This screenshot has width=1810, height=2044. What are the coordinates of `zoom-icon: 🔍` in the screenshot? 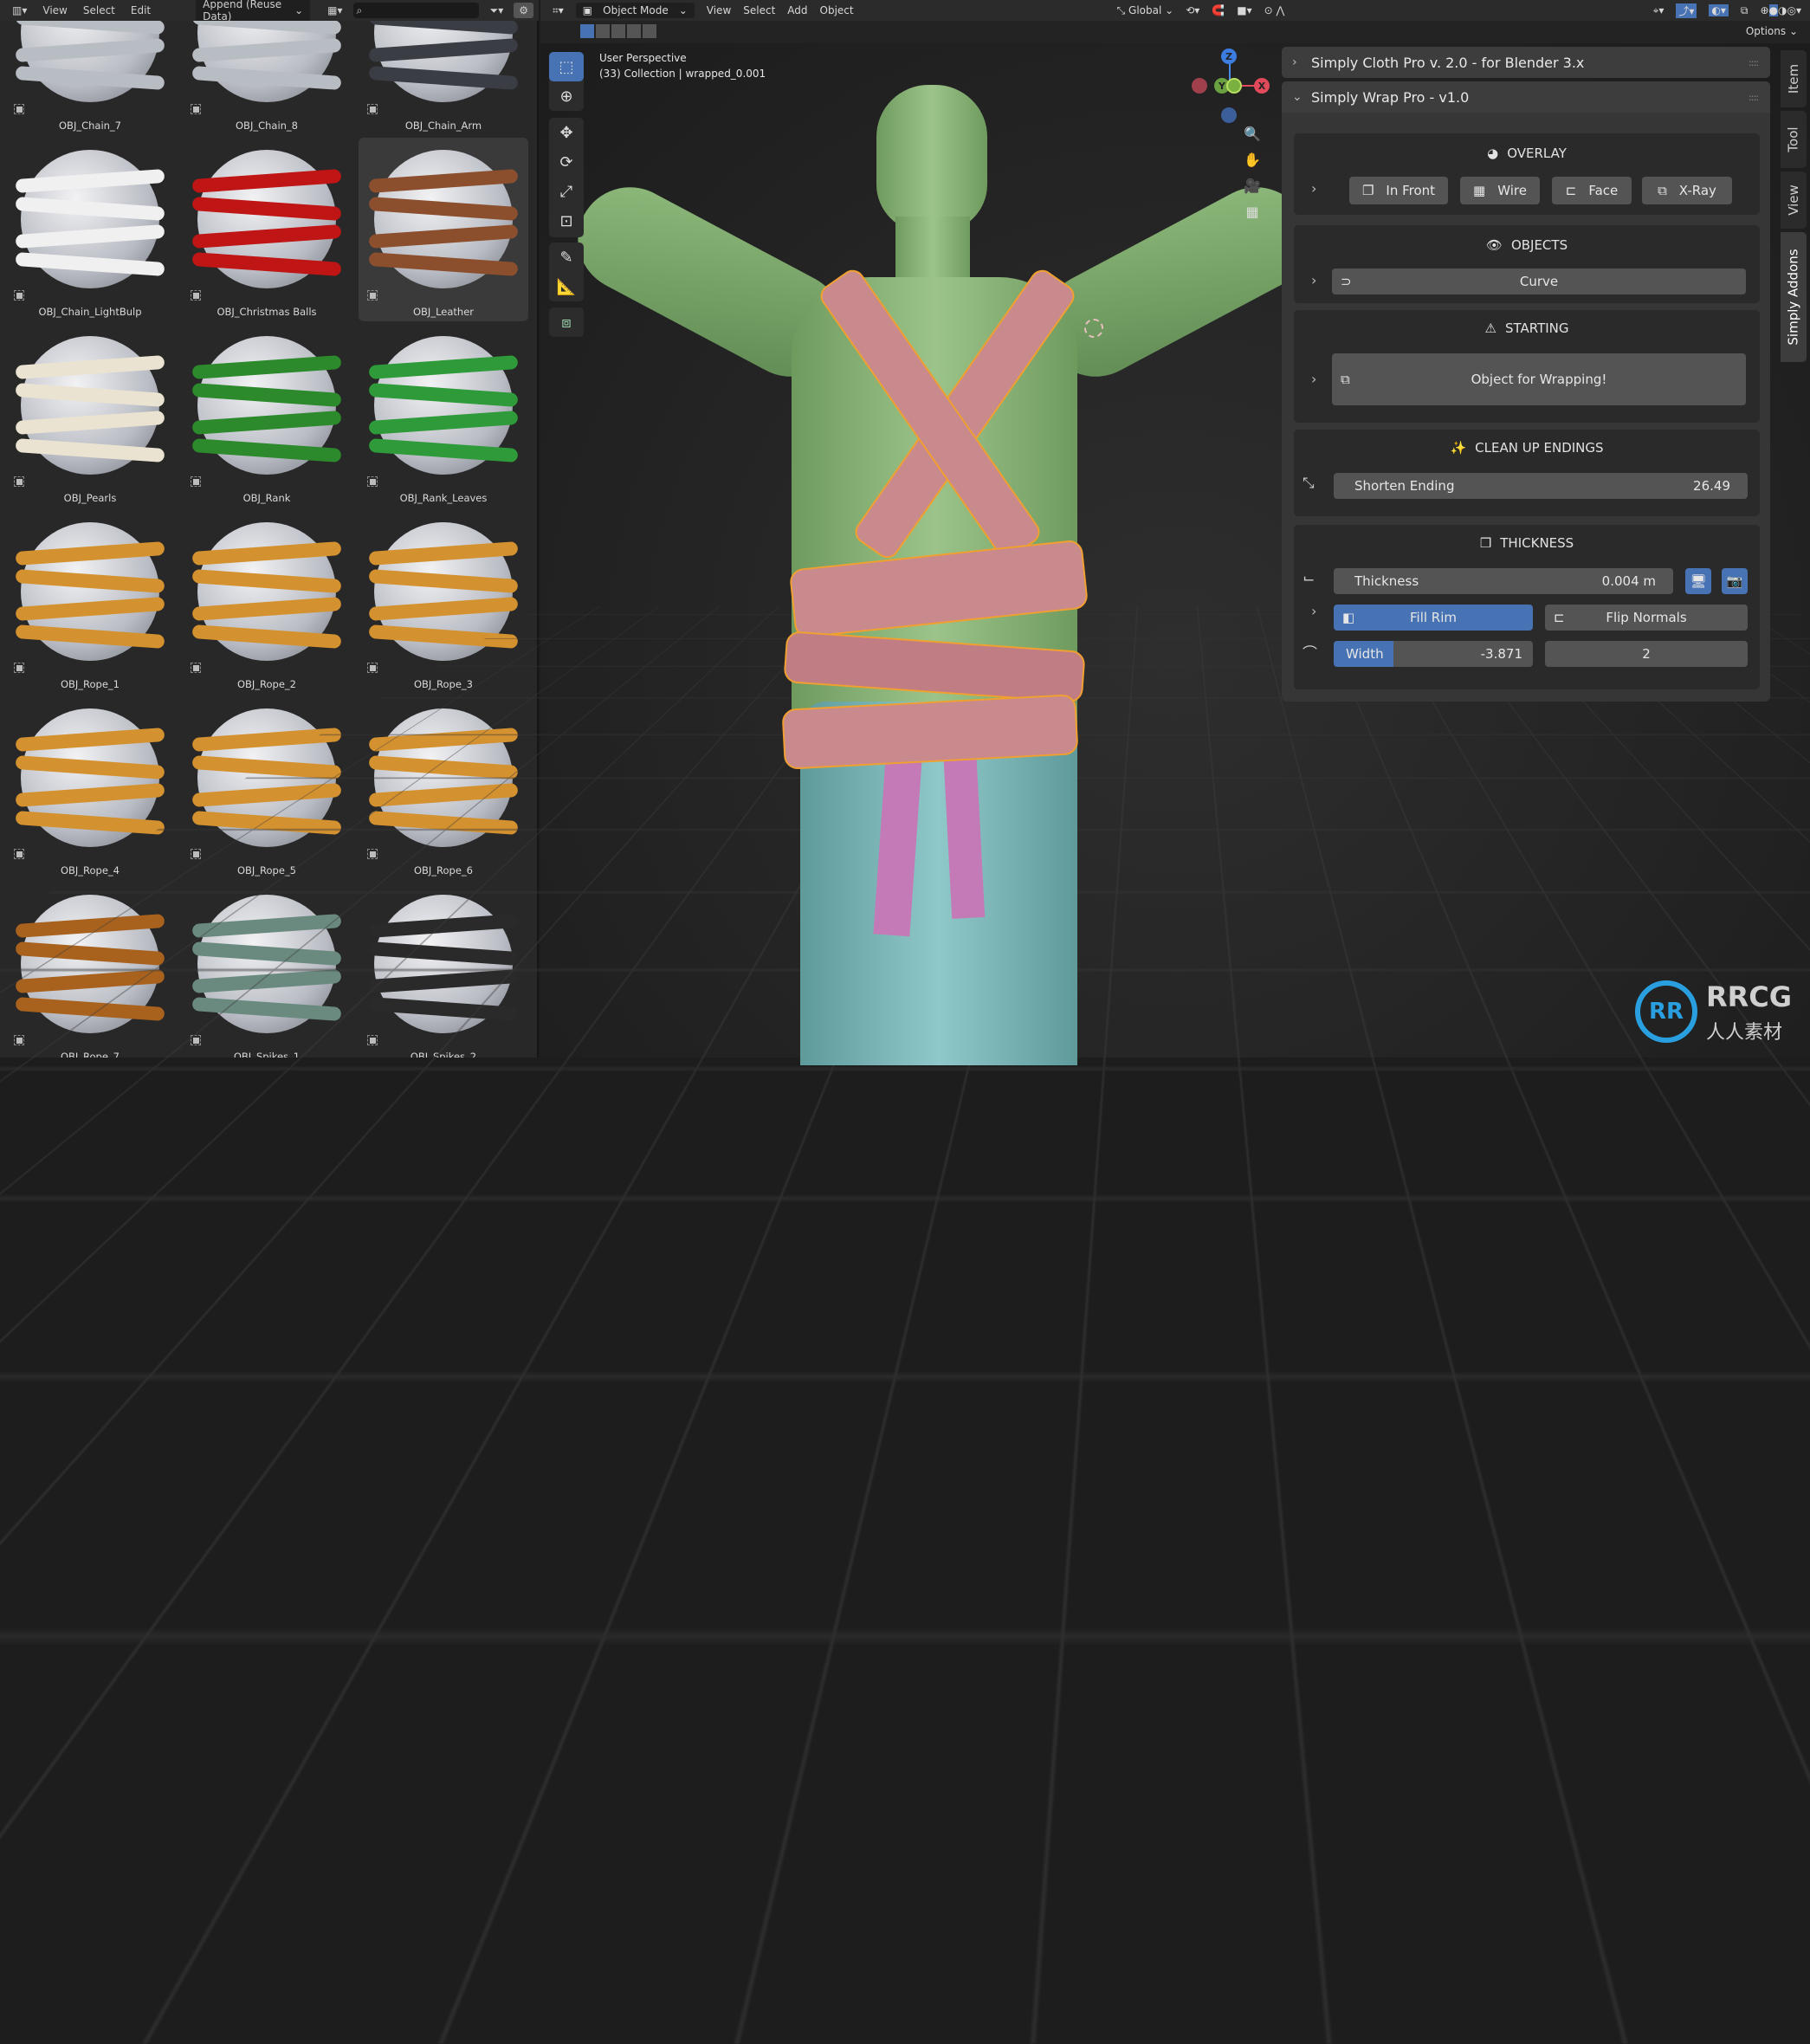 It's located at (1252, 133).